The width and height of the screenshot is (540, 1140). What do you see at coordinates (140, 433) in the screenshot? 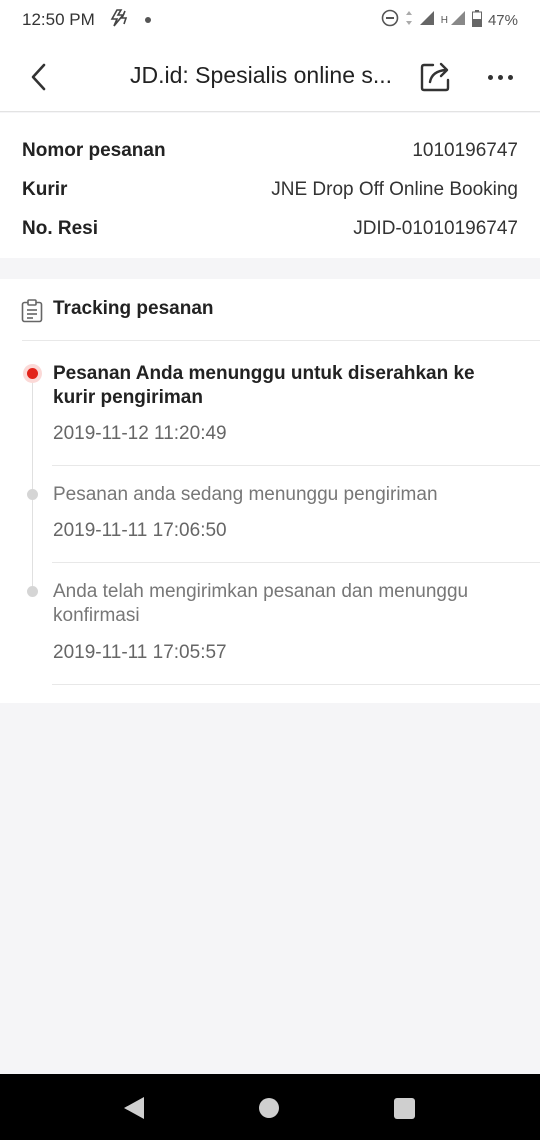
I see `tracking-event-time: 2019-11-12 11:20:49` at bounding box center [140, 433].